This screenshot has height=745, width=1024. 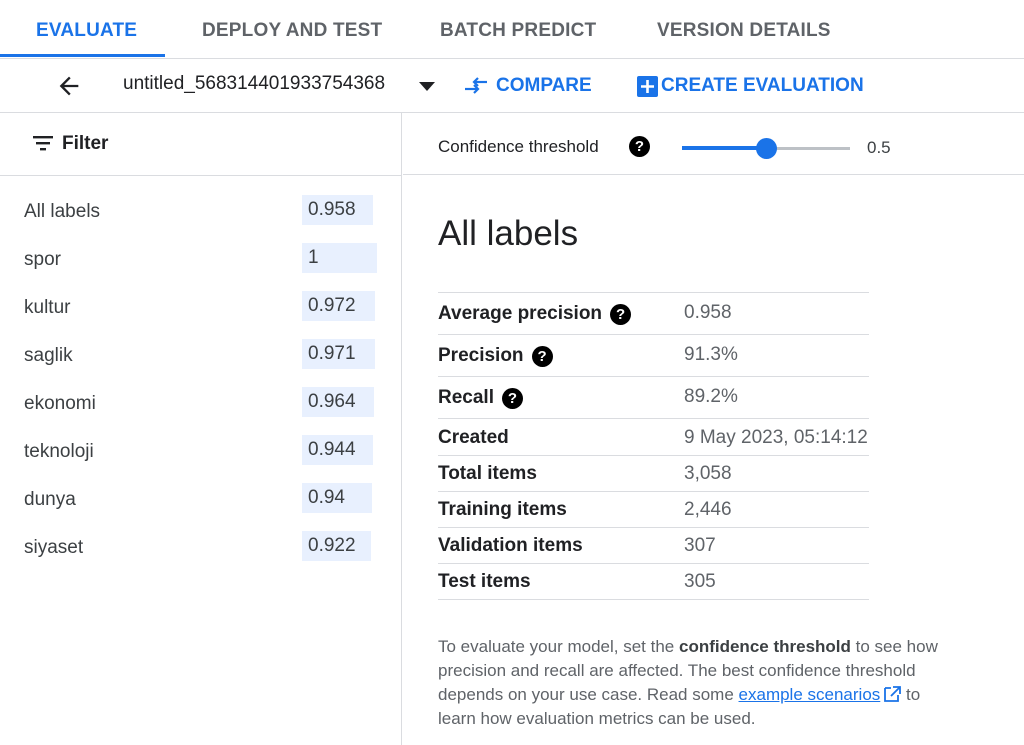 What do you see at coordinates (764, 646) in the screenshot?
I see `help-text-bold: confidence threshold` at bounding box center [764, 646].